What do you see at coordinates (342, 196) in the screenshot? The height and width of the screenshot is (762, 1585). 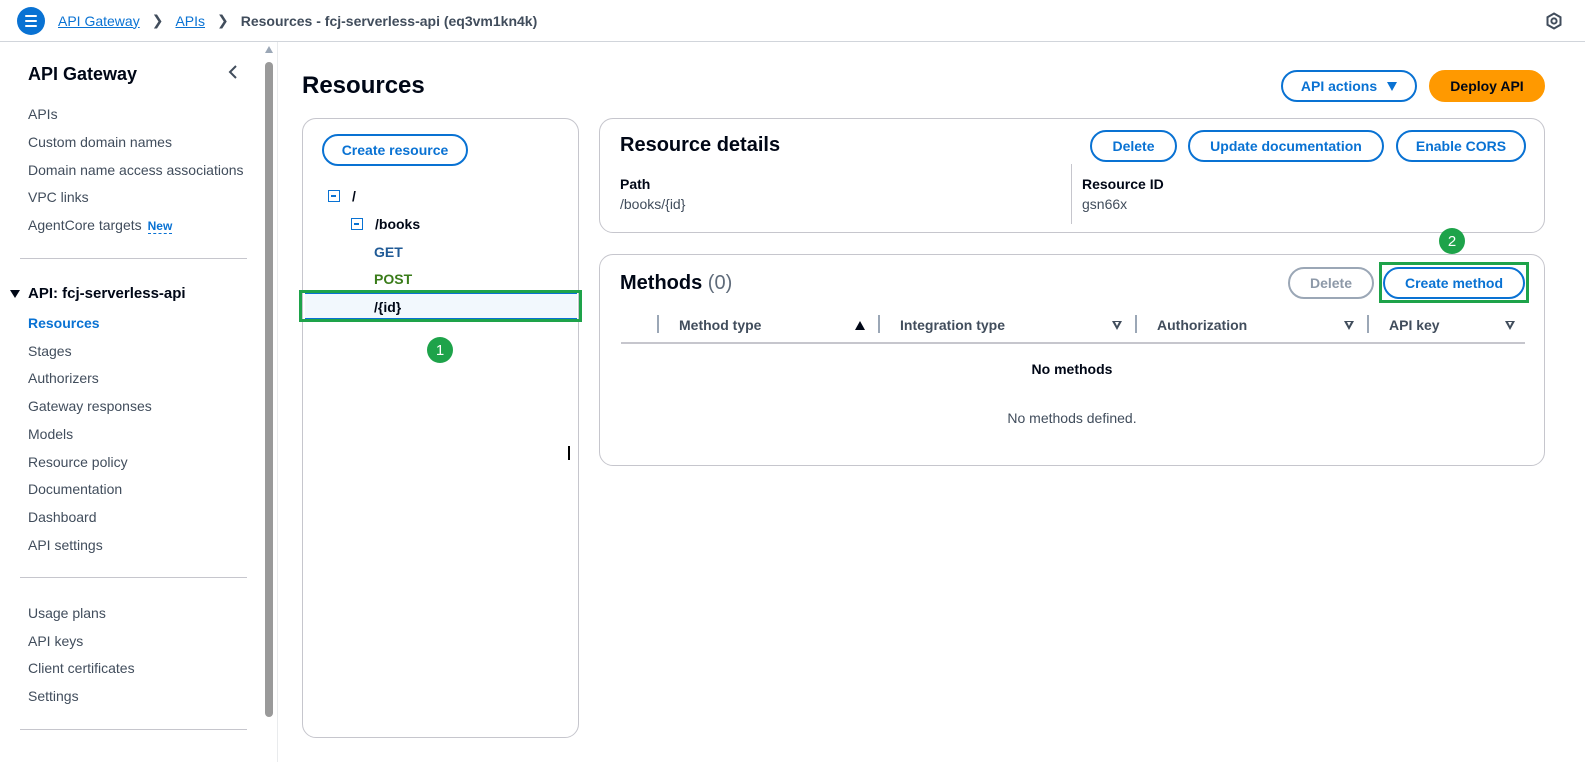 I see `tree-item-root: /` at bounding box center [342, 196].